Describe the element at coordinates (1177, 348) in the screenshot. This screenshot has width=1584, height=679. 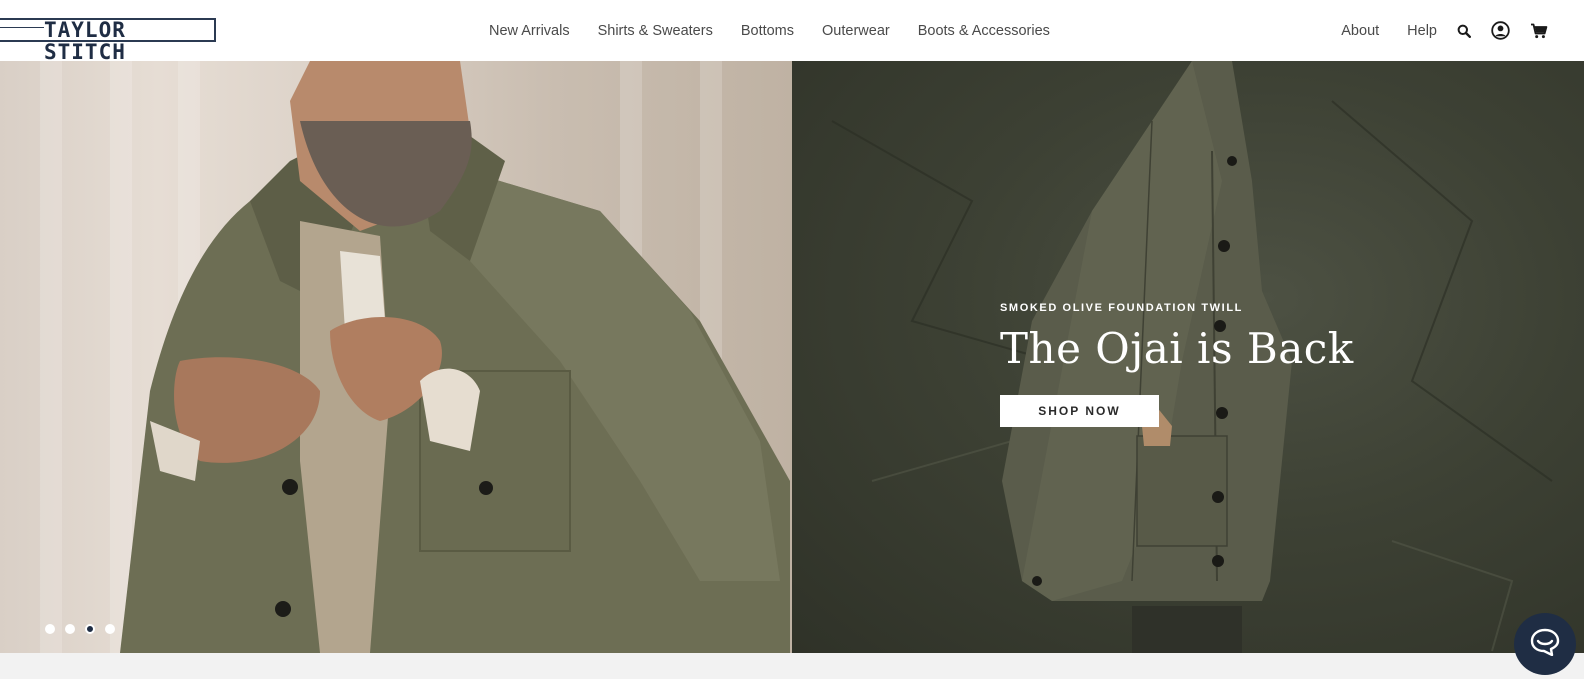
I see `hero-headline: The Ojai is Back` at that location.